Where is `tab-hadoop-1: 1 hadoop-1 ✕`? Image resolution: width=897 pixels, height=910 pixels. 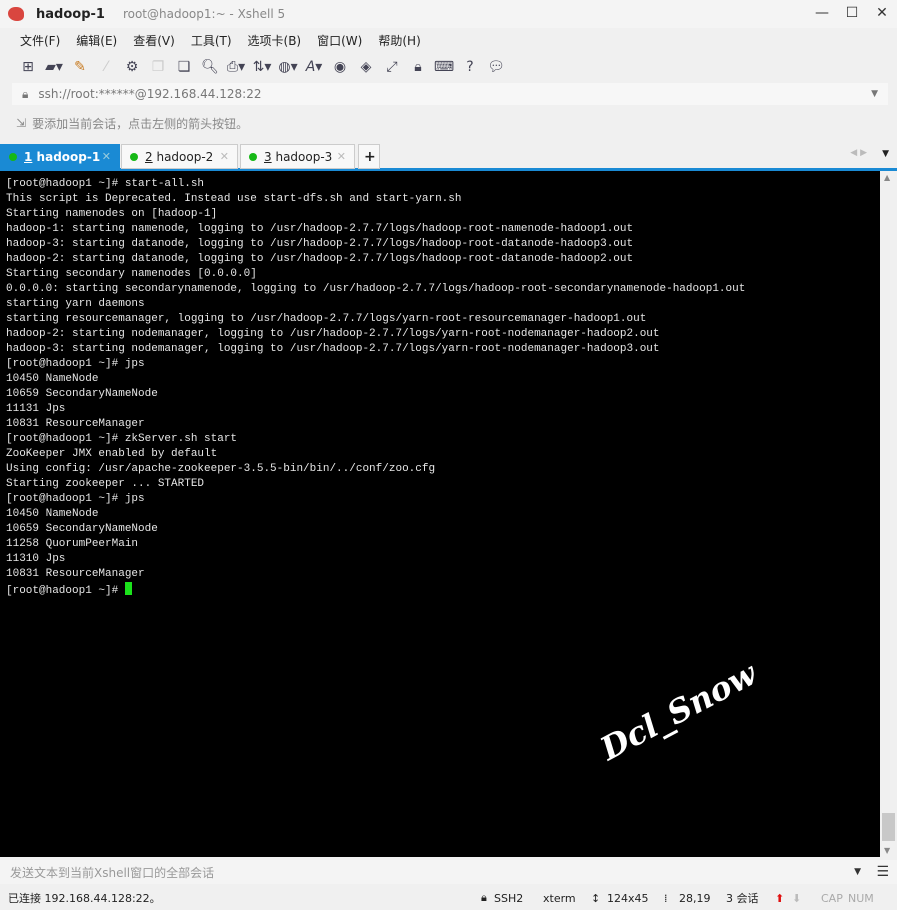 tab-hadoop-1: 1 hadoop-1 ✕ is located at coordinates (60, 156).